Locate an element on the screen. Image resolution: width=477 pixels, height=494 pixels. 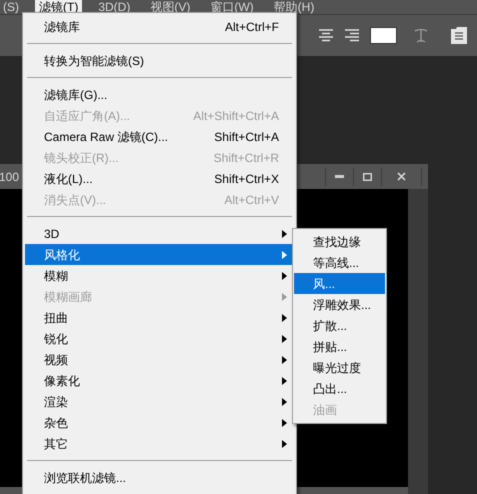
warp-text-icon is located at coordinates (421, 36).